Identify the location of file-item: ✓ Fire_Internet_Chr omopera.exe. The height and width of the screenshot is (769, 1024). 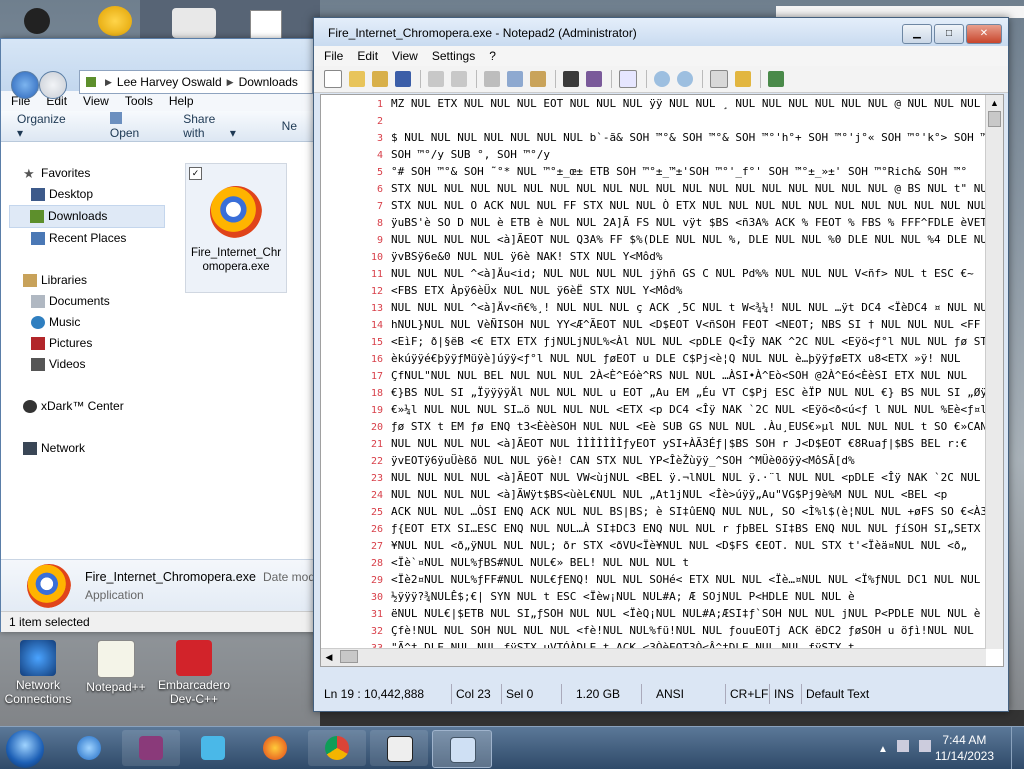
(236, 228).